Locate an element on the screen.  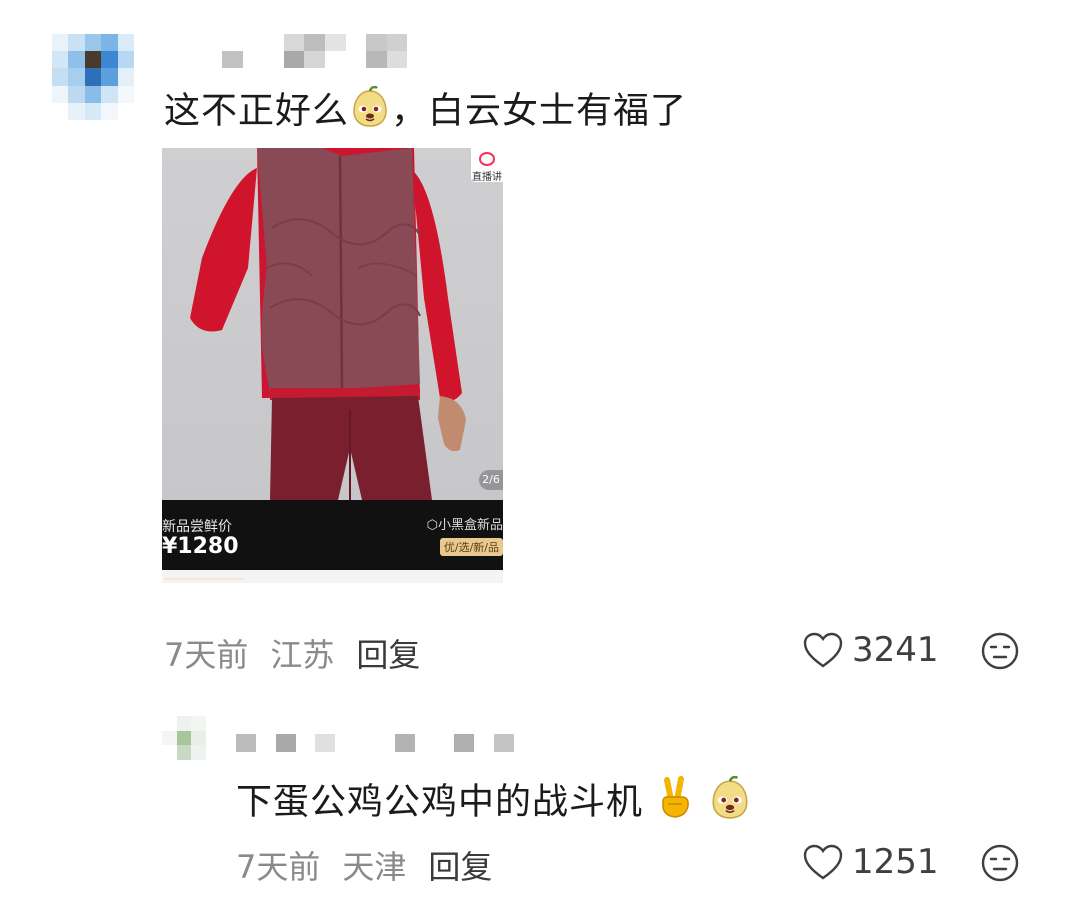
reply-text-content: 下蛋公鸡公鸡中的战斗机 is located at coordinates (440, 802).